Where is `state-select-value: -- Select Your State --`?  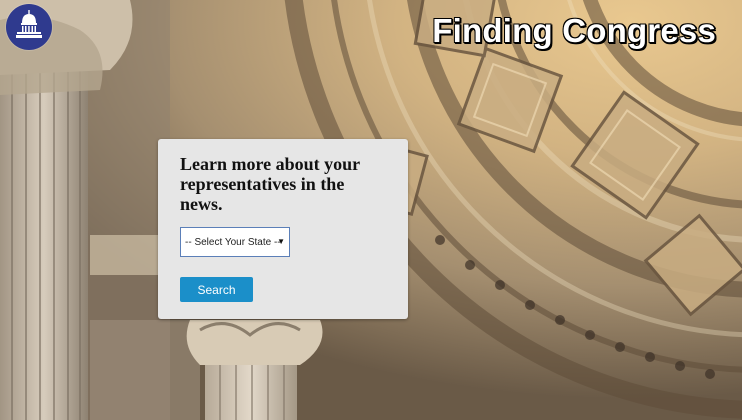 state-select-value: -- Select Your State -- is located at coordinates (233, 242).